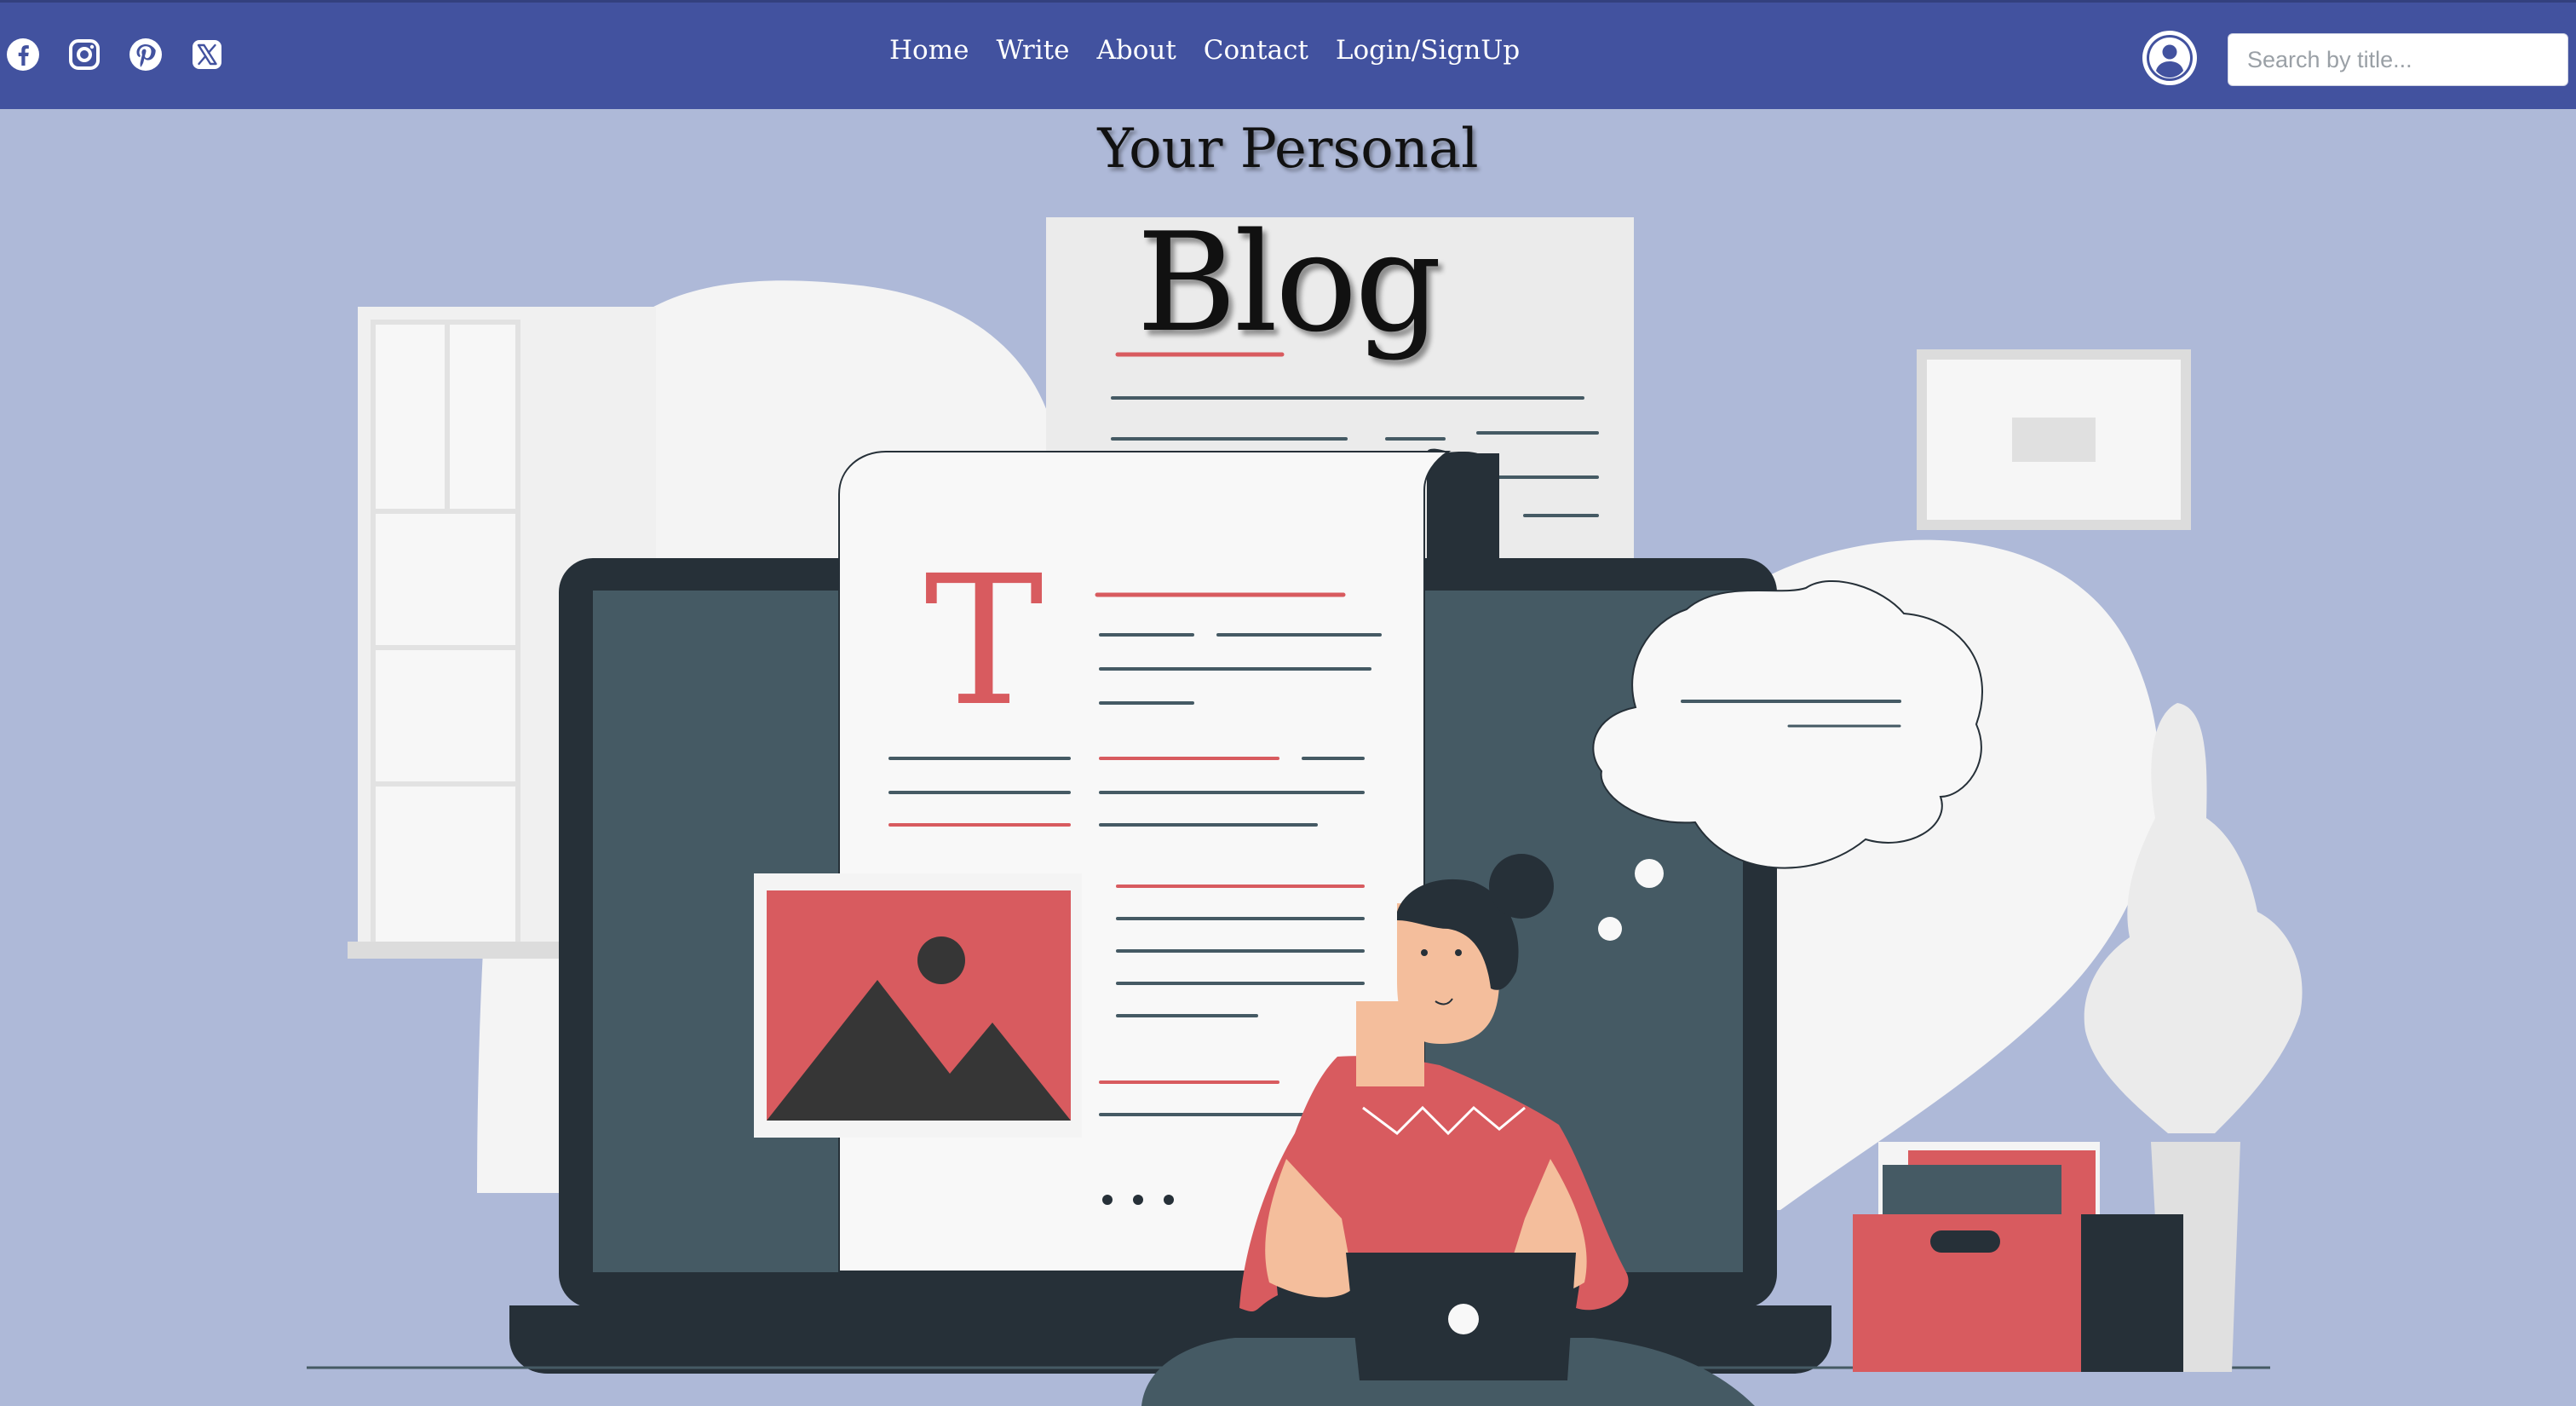 Image resolution: width=2576 pixels, height=1406 pixels. Describe the element at coordinates (2169, 58) in the screenshot. I see `user-profile-icon` at that location.